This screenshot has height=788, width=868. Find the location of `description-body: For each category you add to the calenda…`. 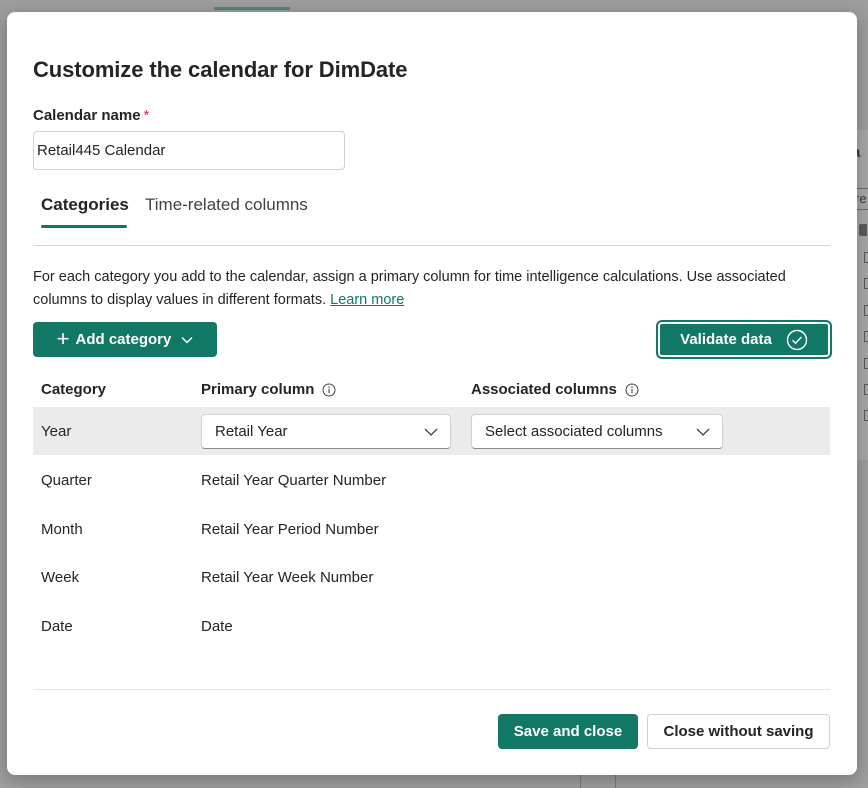

description-body: For each category you add to the calenda… is located at coordinates (409, 288).